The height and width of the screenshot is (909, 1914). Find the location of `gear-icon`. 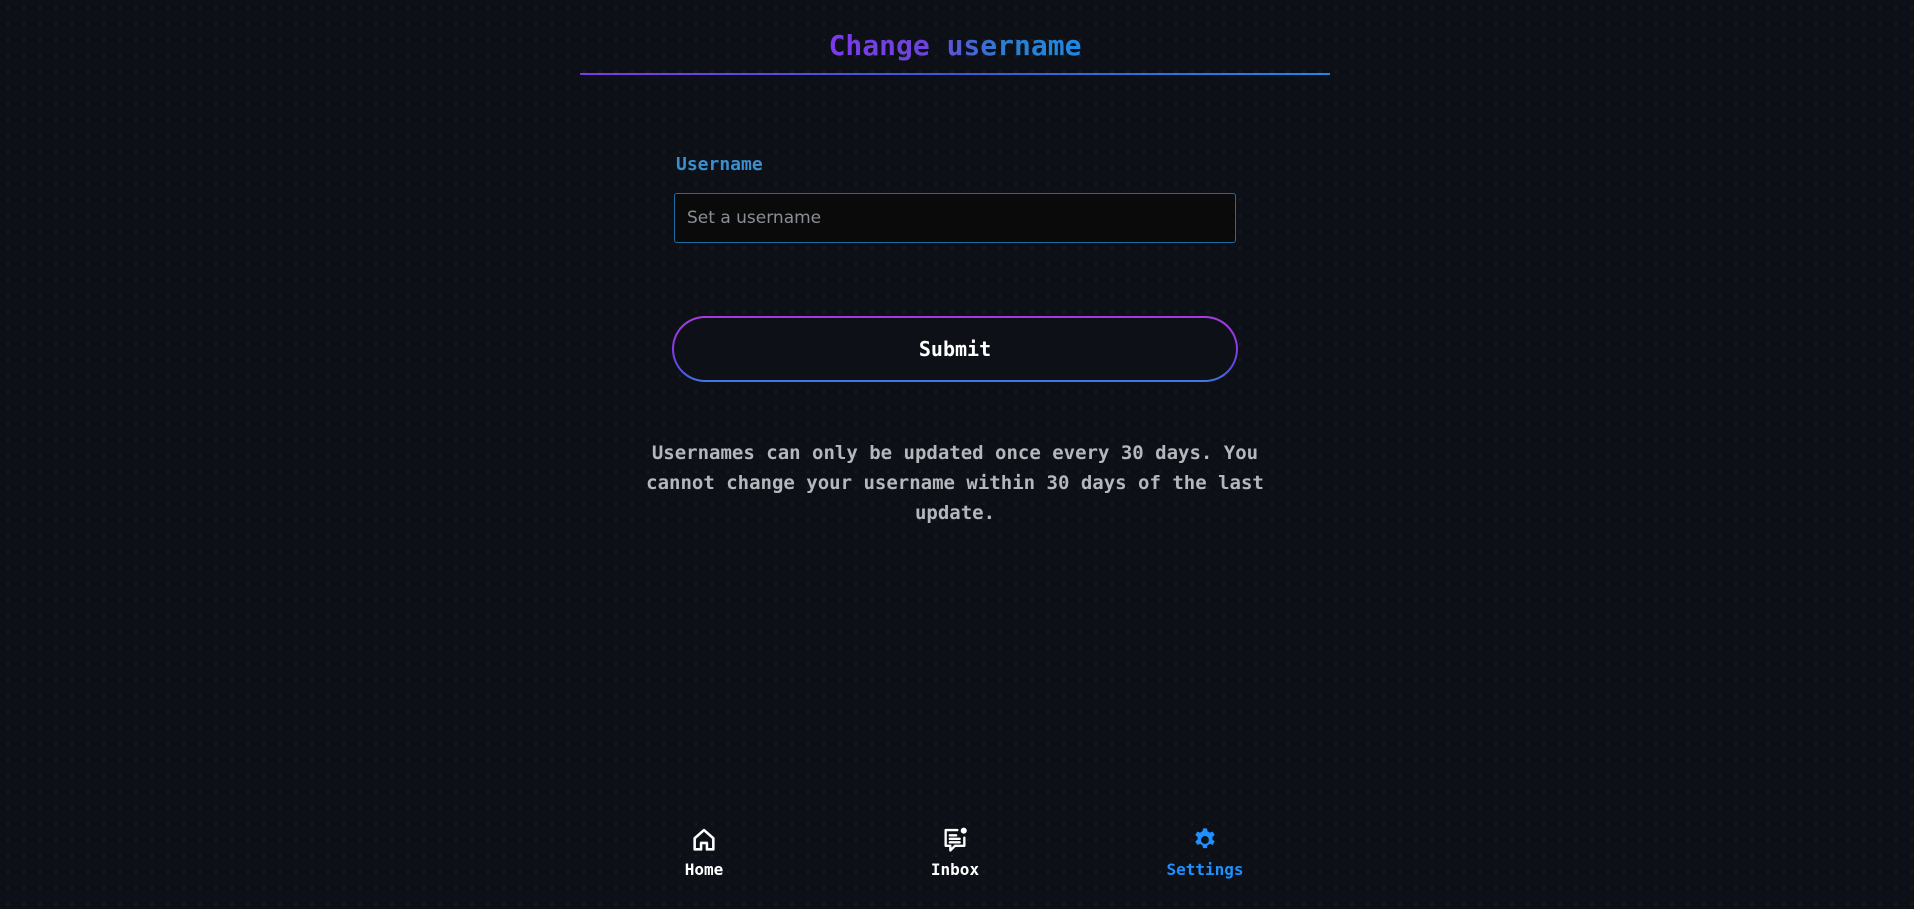

gear-icon is located at coordinates (1205, 838).